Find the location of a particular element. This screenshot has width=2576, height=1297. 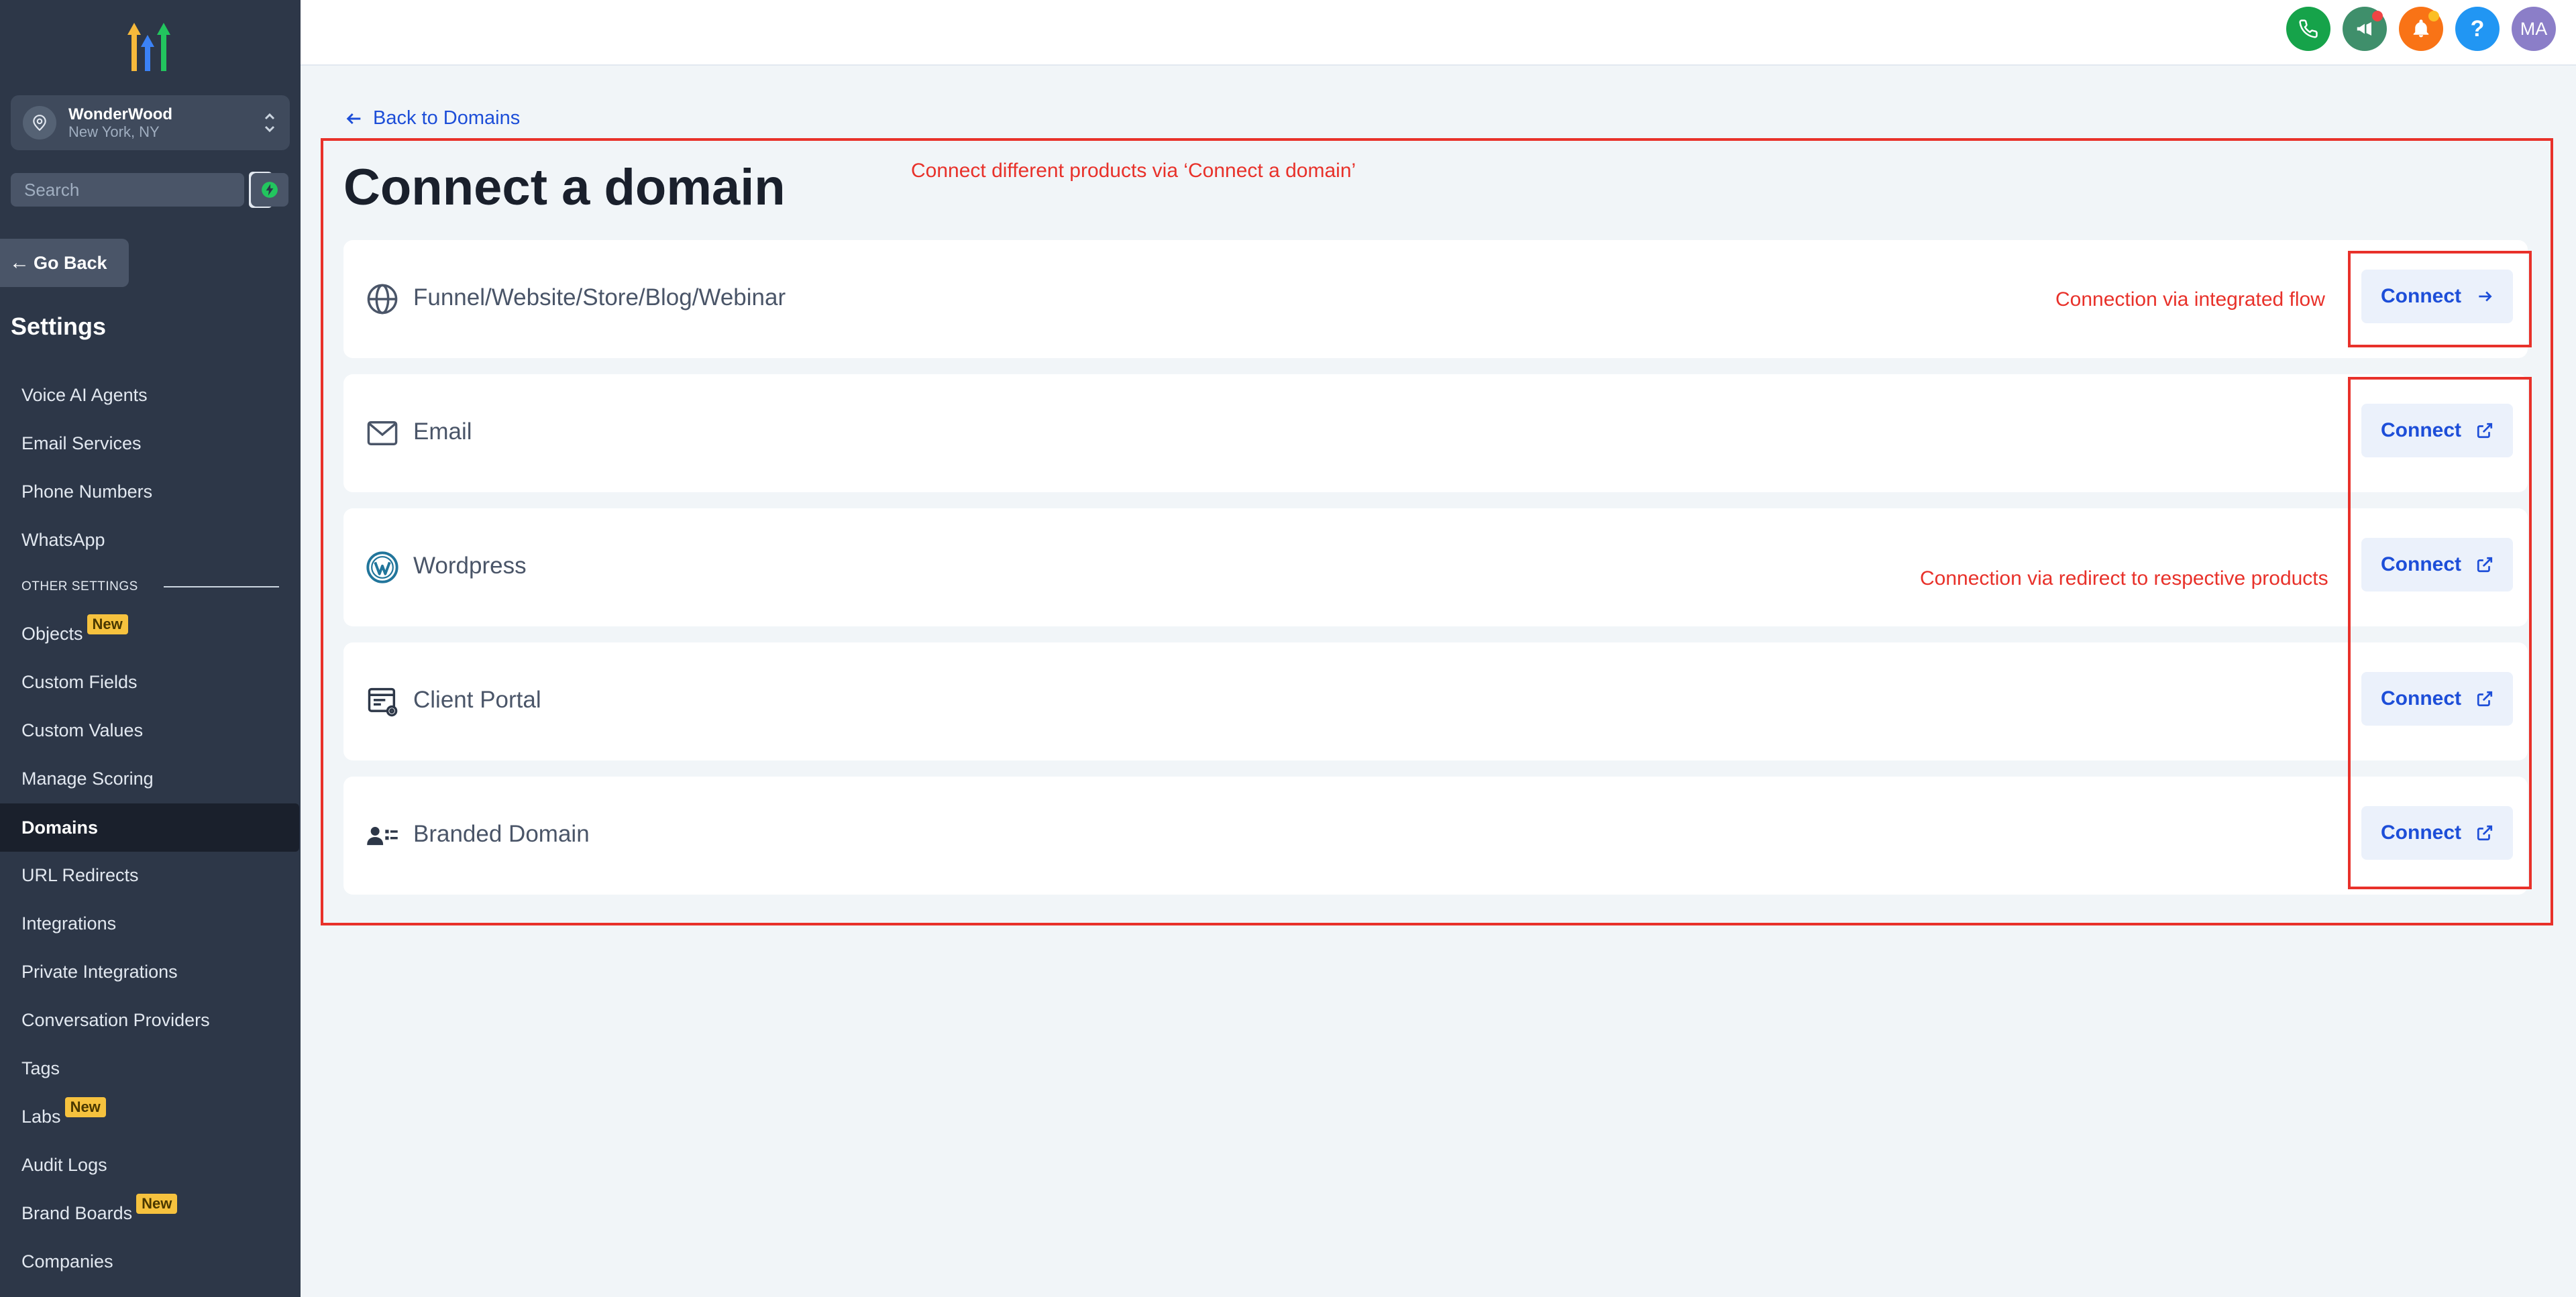

help-button: ? is located at coordinates (2477, 29).